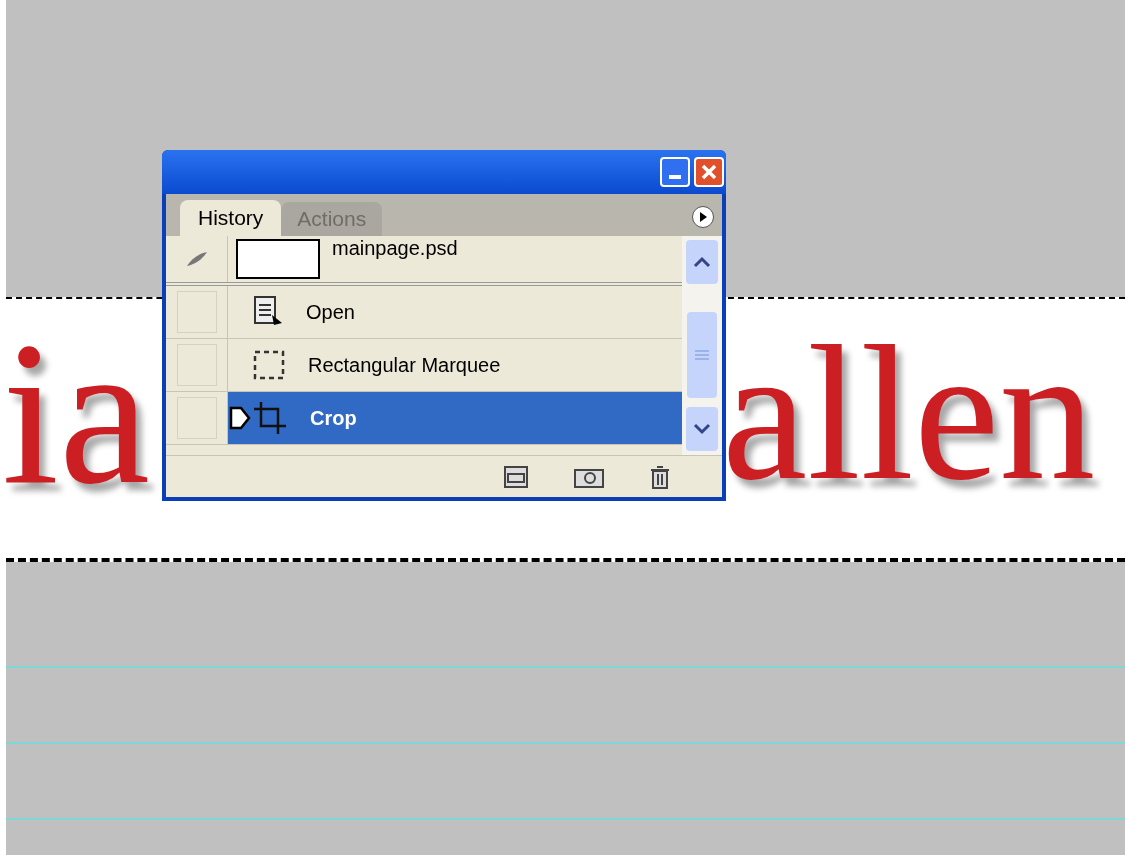 This screenshot has height=855, width=1125. I want to click on scroll-up-button, so click(702, 262).